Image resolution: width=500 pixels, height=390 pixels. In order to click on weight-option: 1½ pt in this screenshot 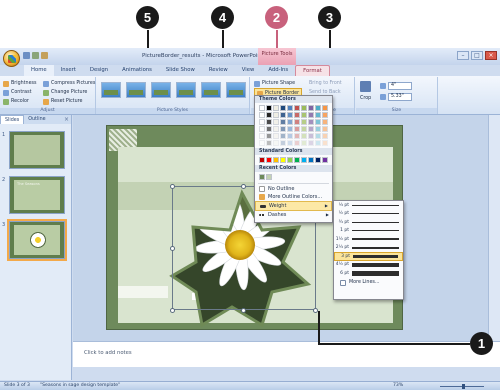, I will do `click(368, 239)`.